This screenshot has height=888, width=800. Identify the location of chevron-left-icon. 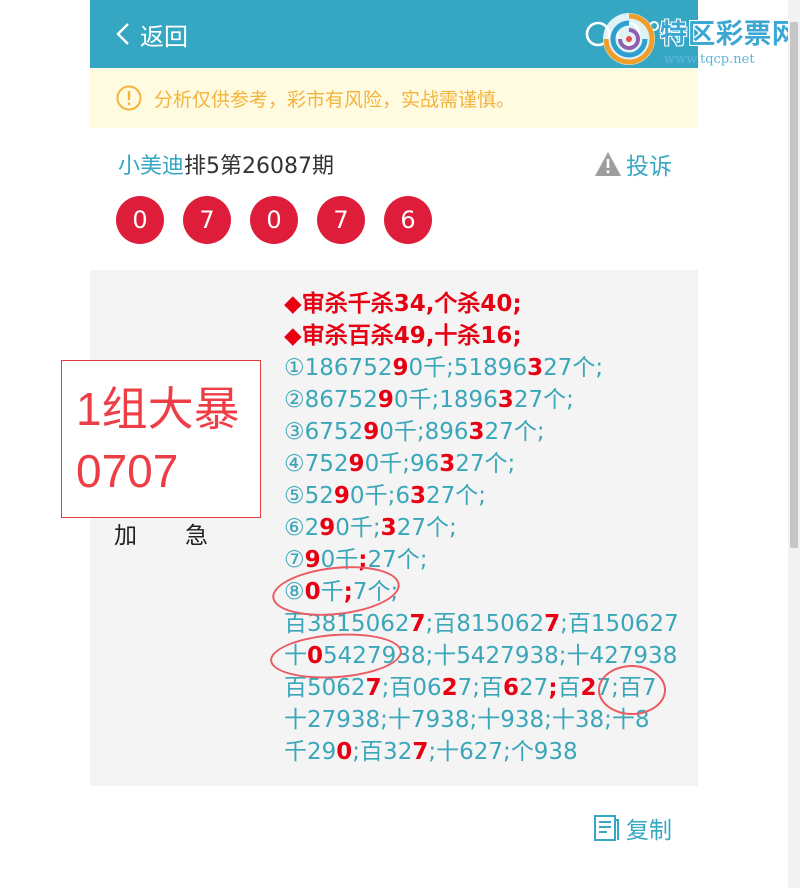
(122, 34).